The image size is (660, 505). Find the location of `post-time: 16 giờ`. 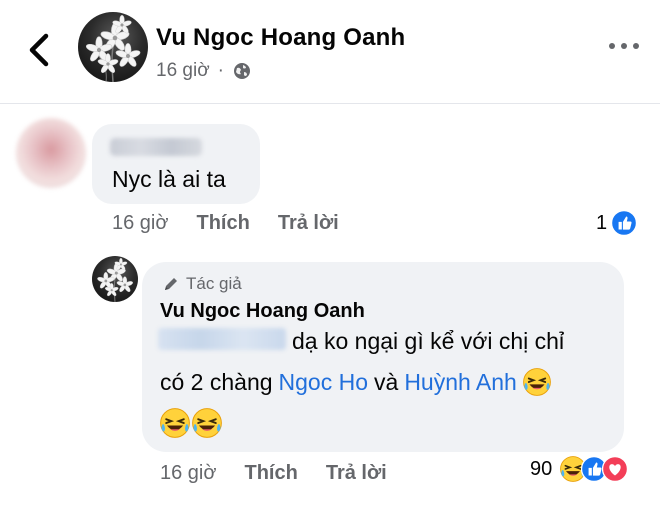

post-time: 16 giờ is located at coordinates (183, 71).